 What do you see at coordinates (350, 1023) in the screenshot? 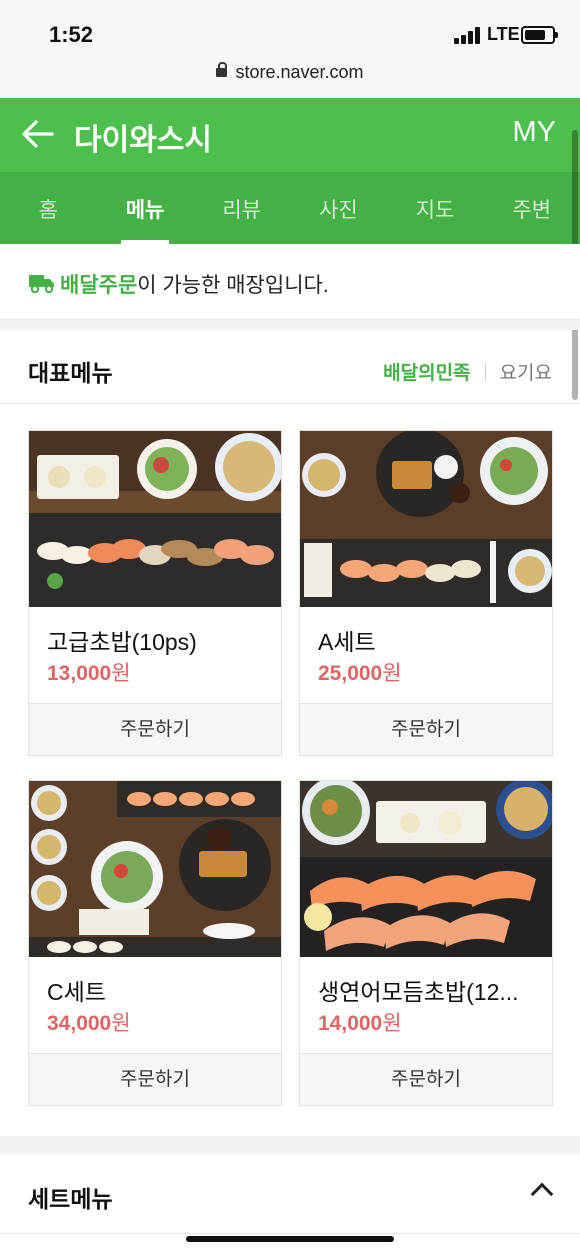
I see `price-value: 14,000` at bounding box center [350, 1023].